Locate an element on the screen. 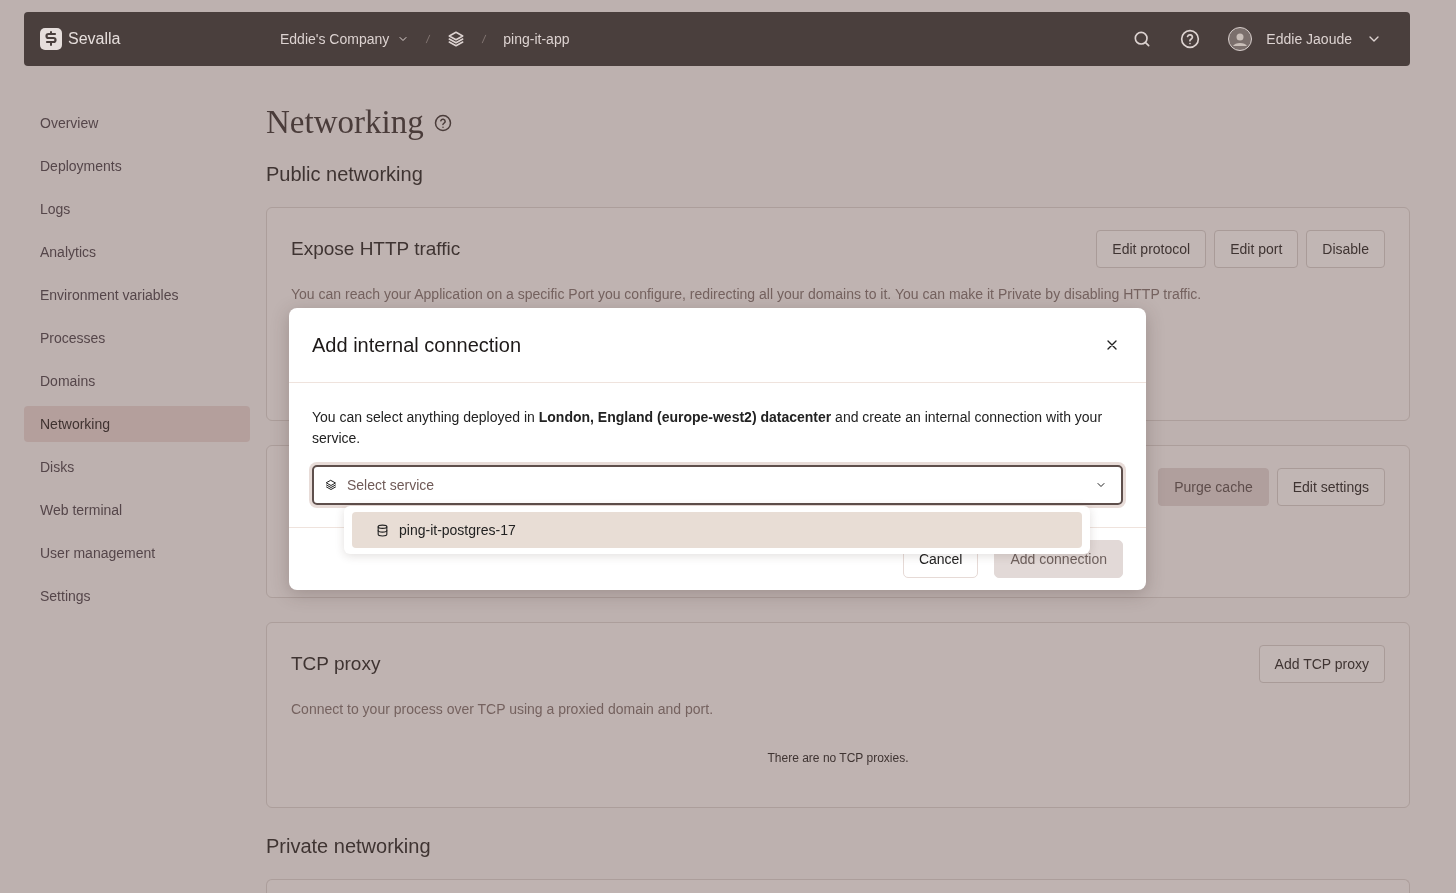 This screenshot has height=893, width=1456. modal-title: Add internal connection is located at coordinates (417, 345).